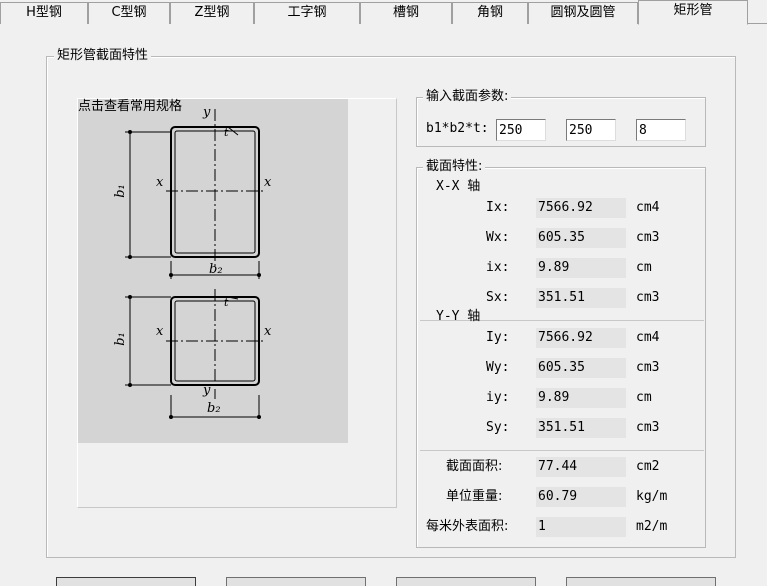 Image resolution: width=767 pixels, height=586 pixels. What do you see at coordinates (268, 182) in the screenshot?
I see `x-axis-label-right-top: x` at bounding box center [268, 182].